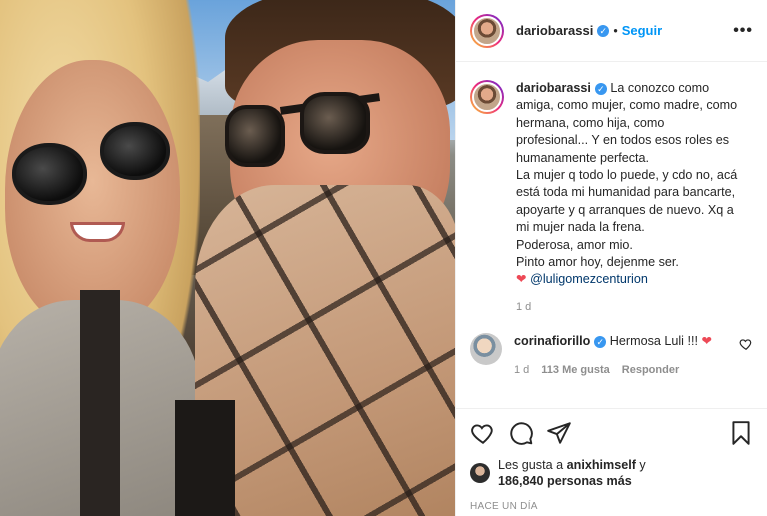 The width and height of the screenshot is (767, 516). What do you see at coordinates (601, 465) in the screenshot?
I see `liker-username: anixhimself` at bounding box center [601, 465].